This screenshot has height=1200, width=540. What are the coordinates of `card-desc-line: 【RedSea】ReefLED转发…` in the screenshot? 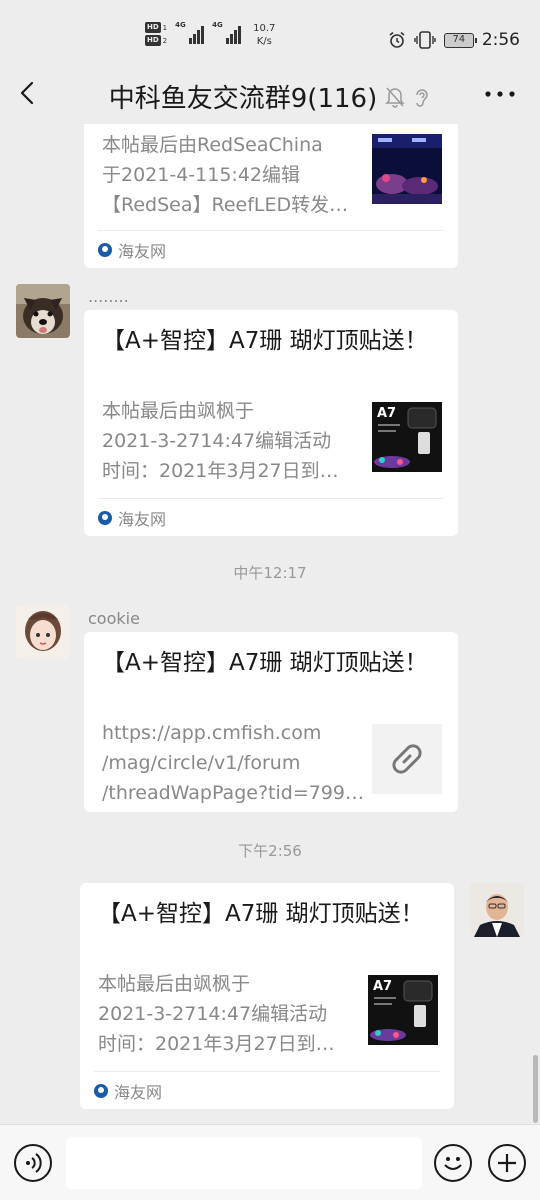 It's located at (225, 205).